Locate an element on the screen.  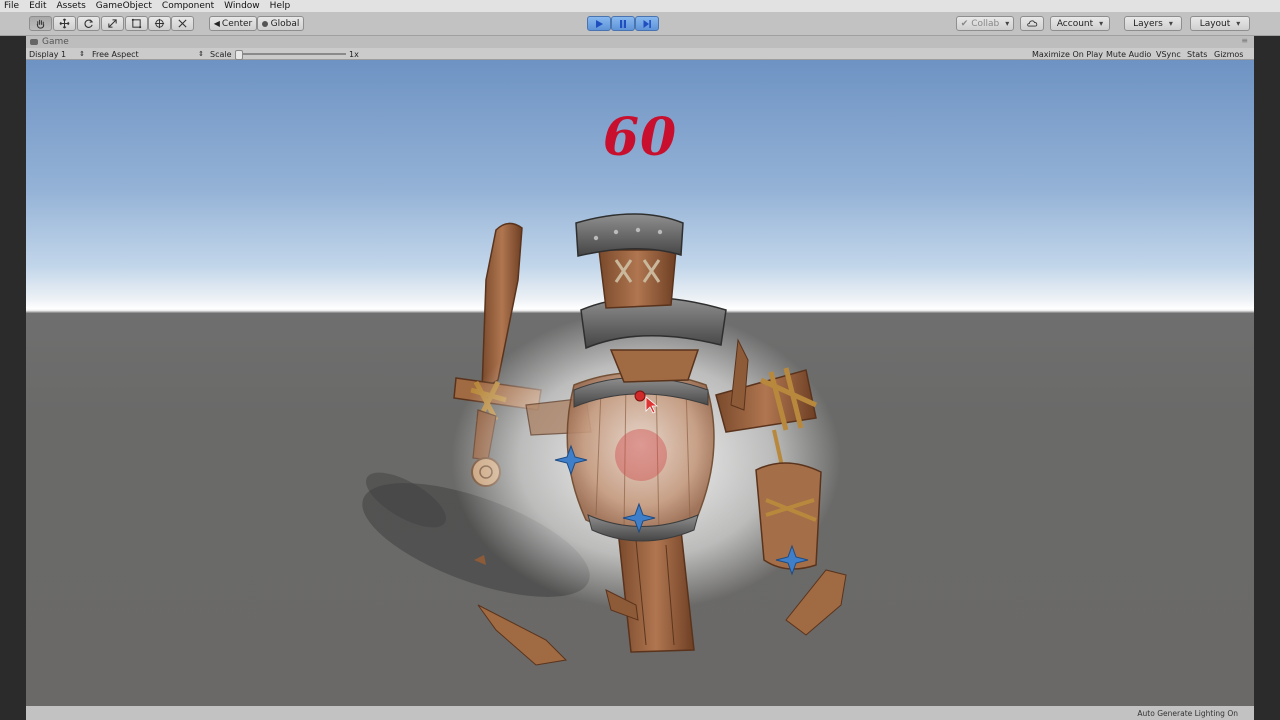
scale-slider-thumb is located at coordinates (239, 55).